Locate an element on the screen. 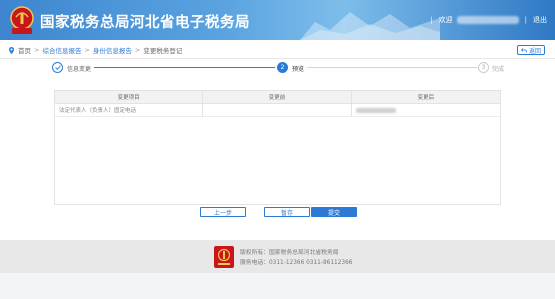 This screenshot has height=299, width=555. breadcrumb-identity-report: 身份信息报告 is located at coordinates (112, 50).